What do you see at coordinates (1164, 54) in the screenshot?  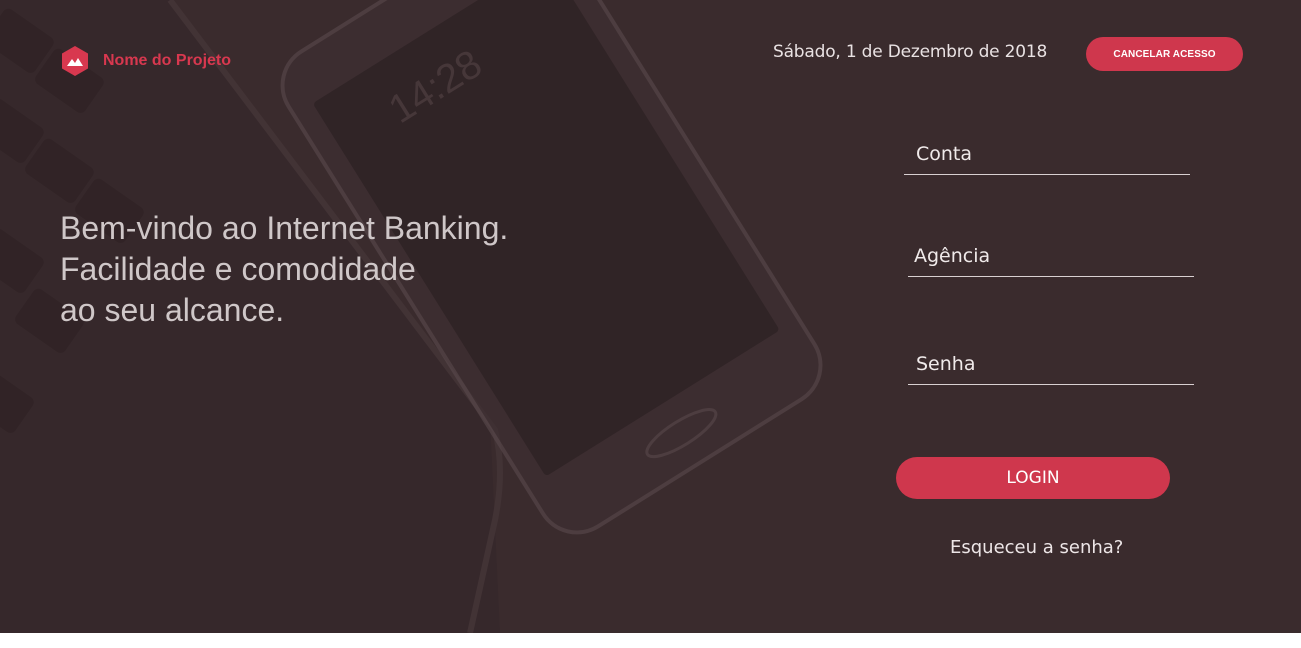 I see `cancel-access-button: CANCELAR ACESSO` at bounding box center [1164, 54].